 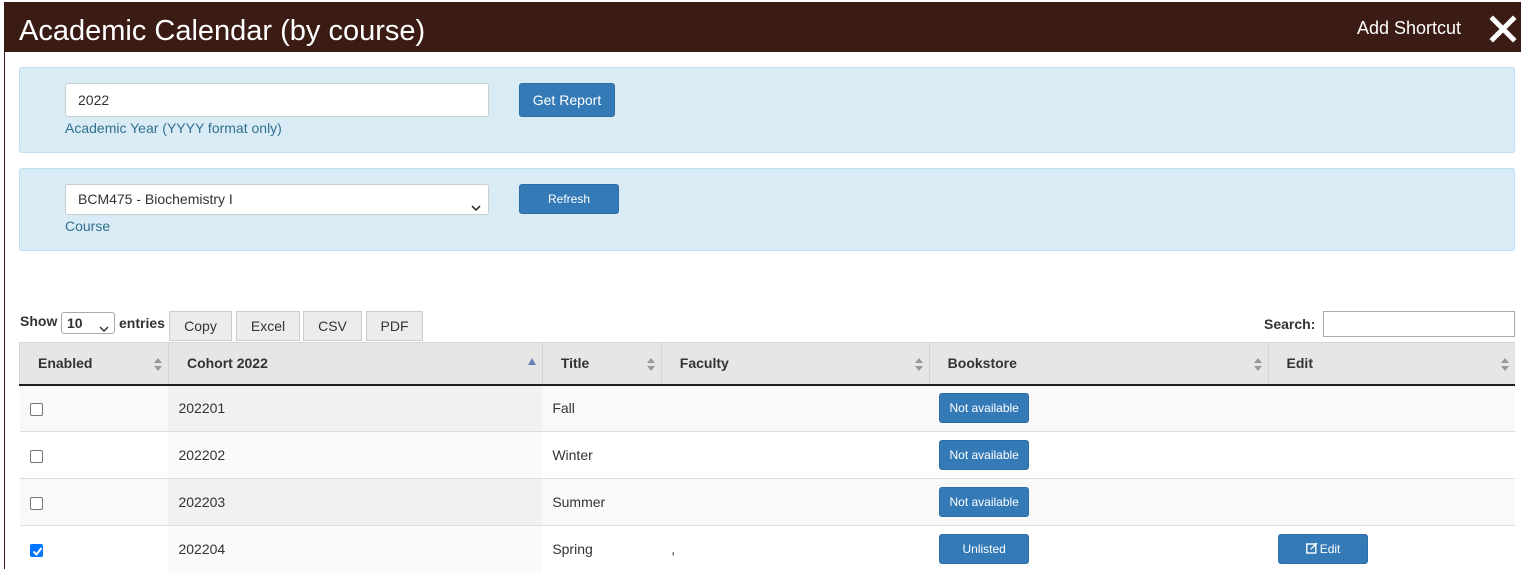 What do you see at coordinates (88, 323) in the screenshot?
I see `page-length-select: 10` at bounding box center [88, 323].